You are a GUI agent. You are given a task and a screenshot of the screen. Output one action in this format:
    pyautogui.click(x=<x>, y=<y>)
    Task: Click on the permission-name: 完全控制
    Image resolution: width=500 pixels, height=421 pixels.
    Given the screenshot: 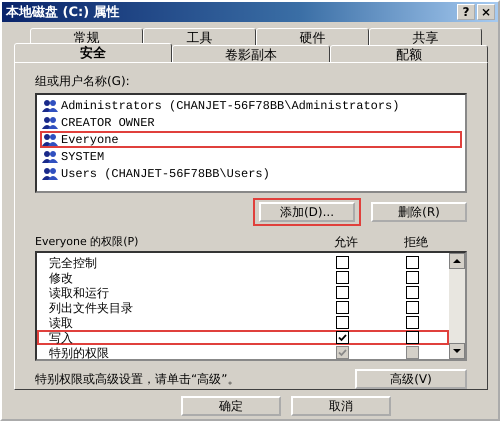 What is the action you would take?
    pyautogui.click(x=73, y=262)
    